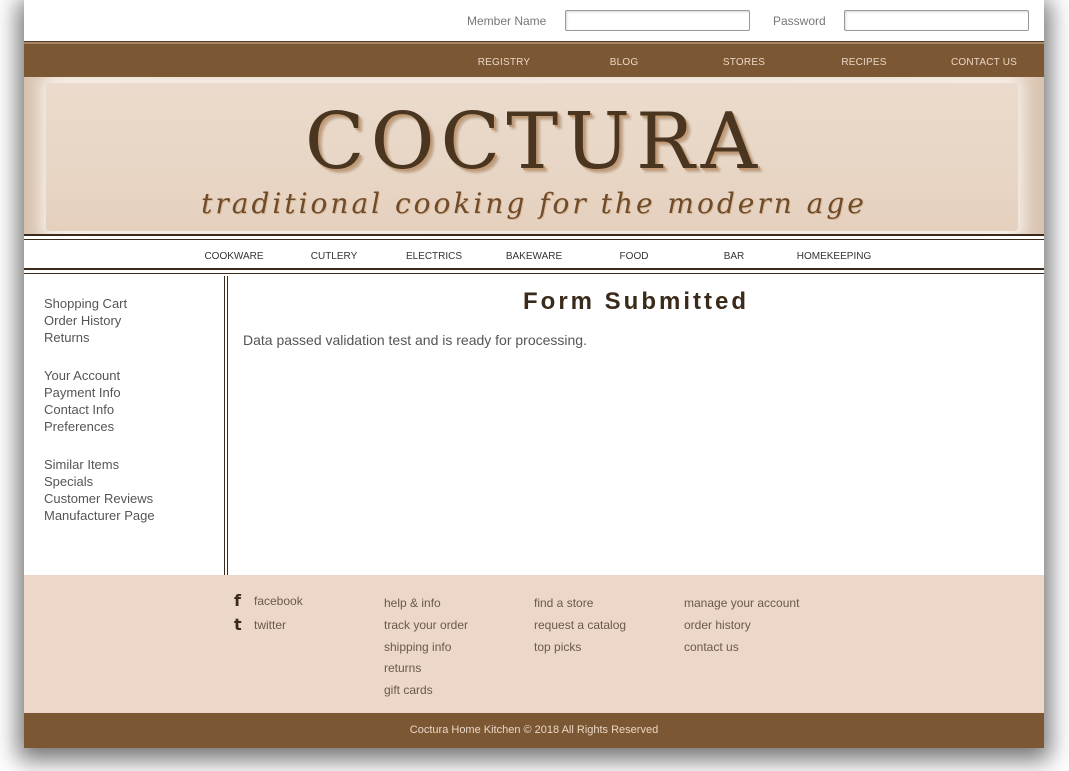  Describe the element at coordinates (741, 648) in the screenshot. I see `footer-link-contact-us: contact us` at that location.